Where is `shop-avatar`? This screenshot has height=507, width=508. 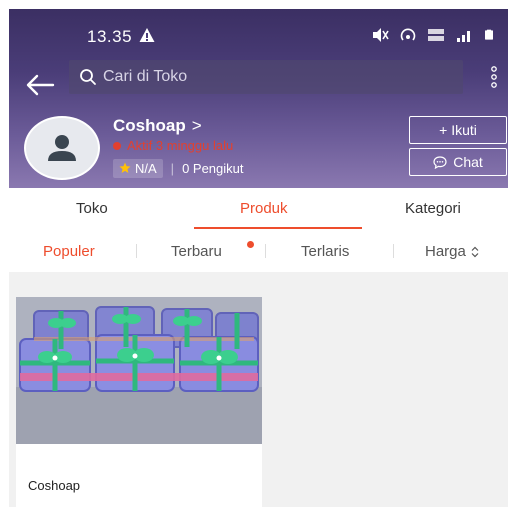 shop-avatar is located at coordinates (62, 148).